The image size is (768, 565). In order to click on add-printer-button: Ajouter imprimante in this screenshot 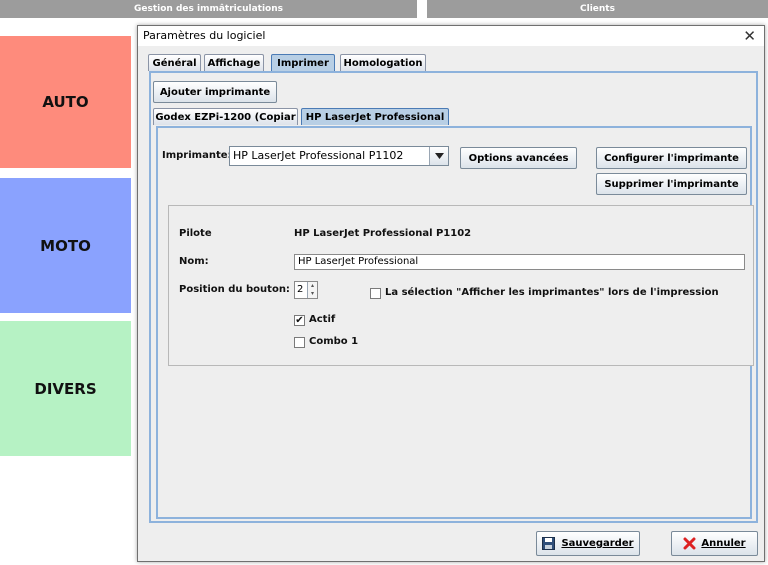, I will do `click(215, 92)`.